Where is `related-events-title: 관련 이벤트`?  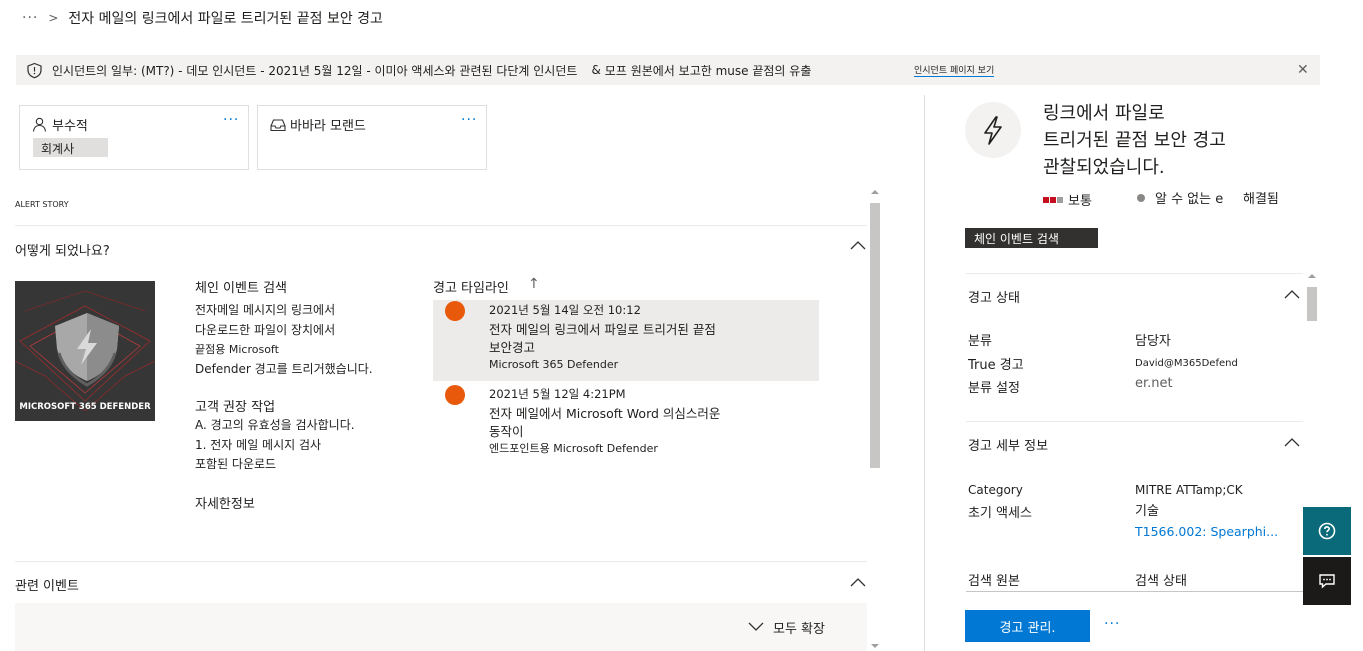 related-events-title: 관련 이벤트 is located at coordinates (47, 586).